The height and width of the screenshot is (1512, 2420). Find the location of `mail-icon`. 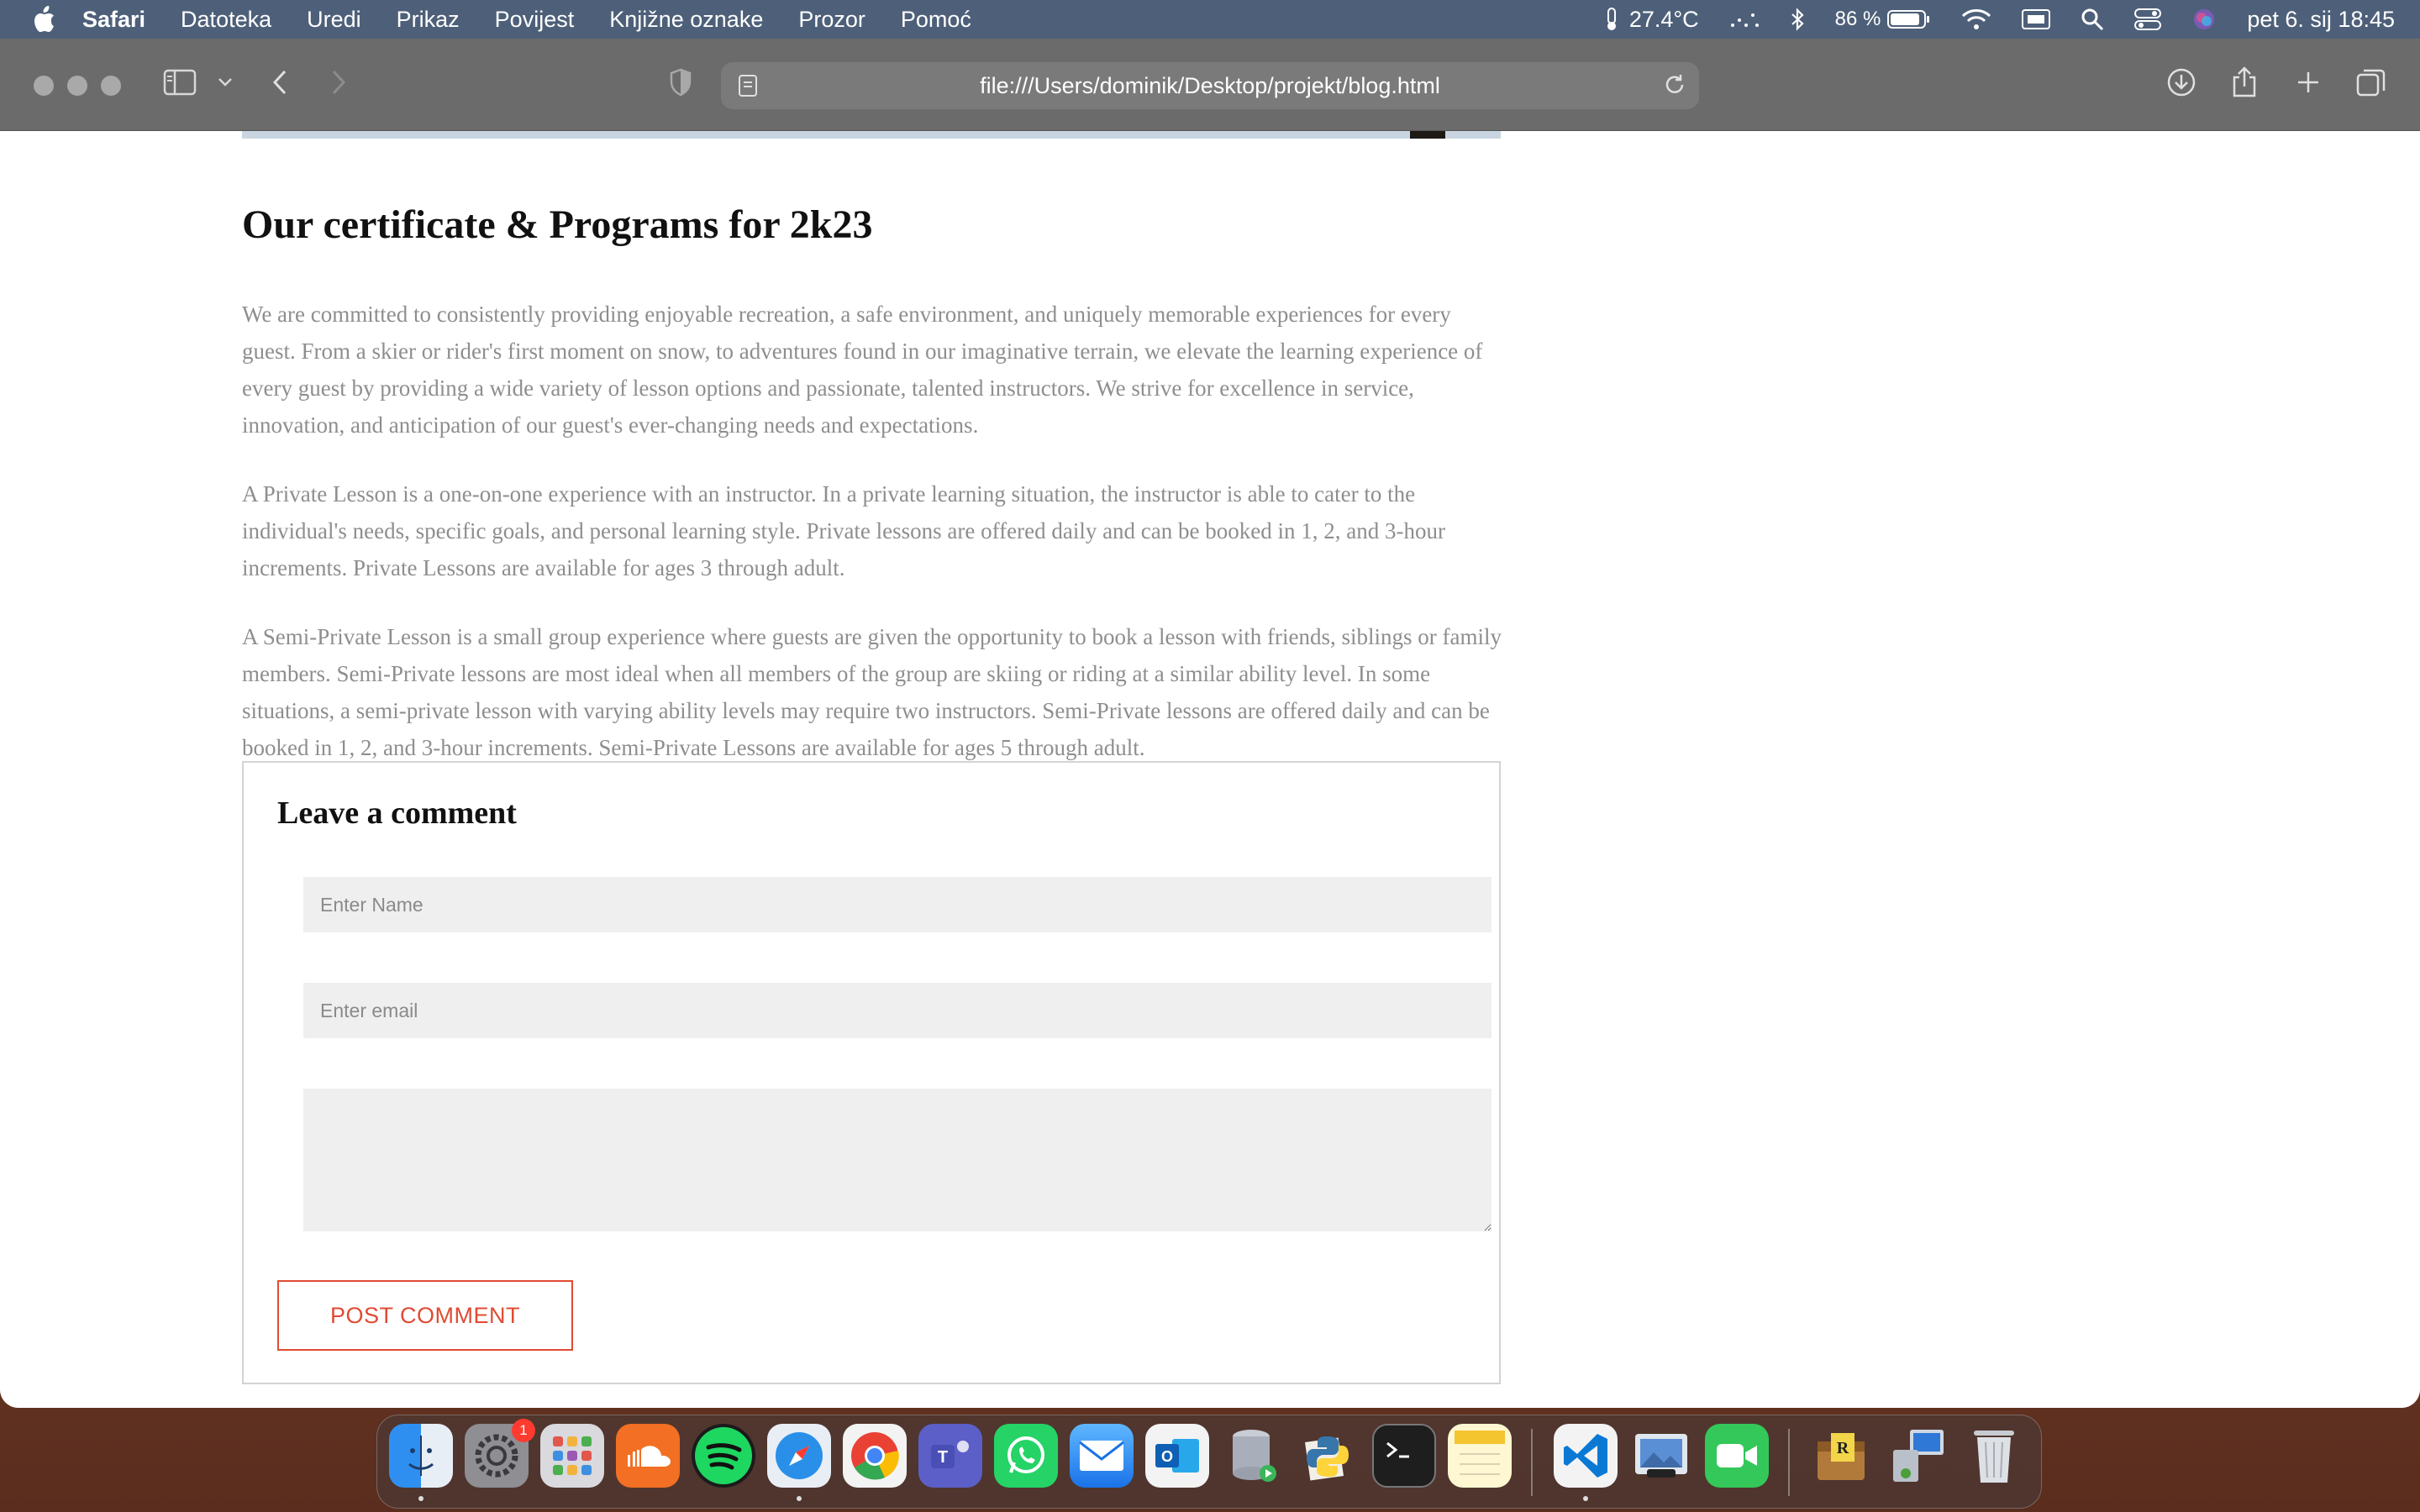

mail-icon is located at coordinates (1102, 1456).